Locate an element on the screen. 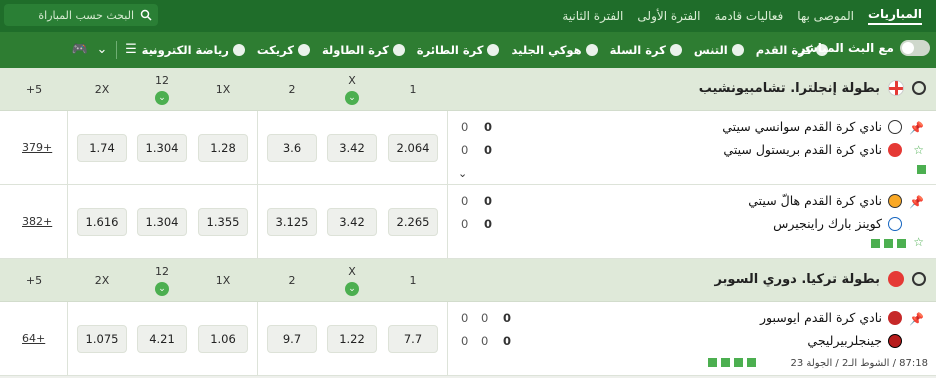 The width and height of the screenshot is (936, 378). home-team: نادي كرة القدم ايوسبور is located at coordinates (831, 317).